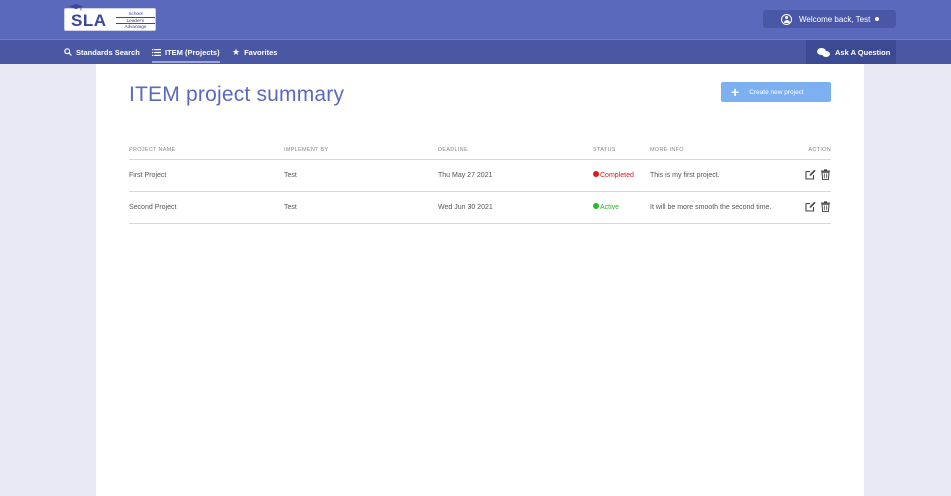 The image size is (951, 496). What do you see at coordinates (851, 52) in the screenshot?
I see `ask-question-button: Ask A Question` at bounding box center [851, 52].